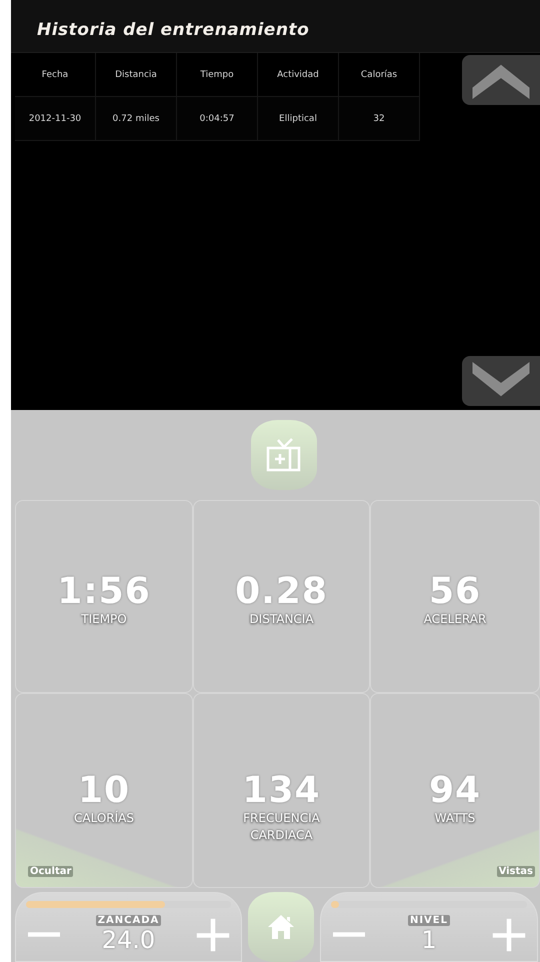  I want to click on control-value: 24.0, so click(129, 940).